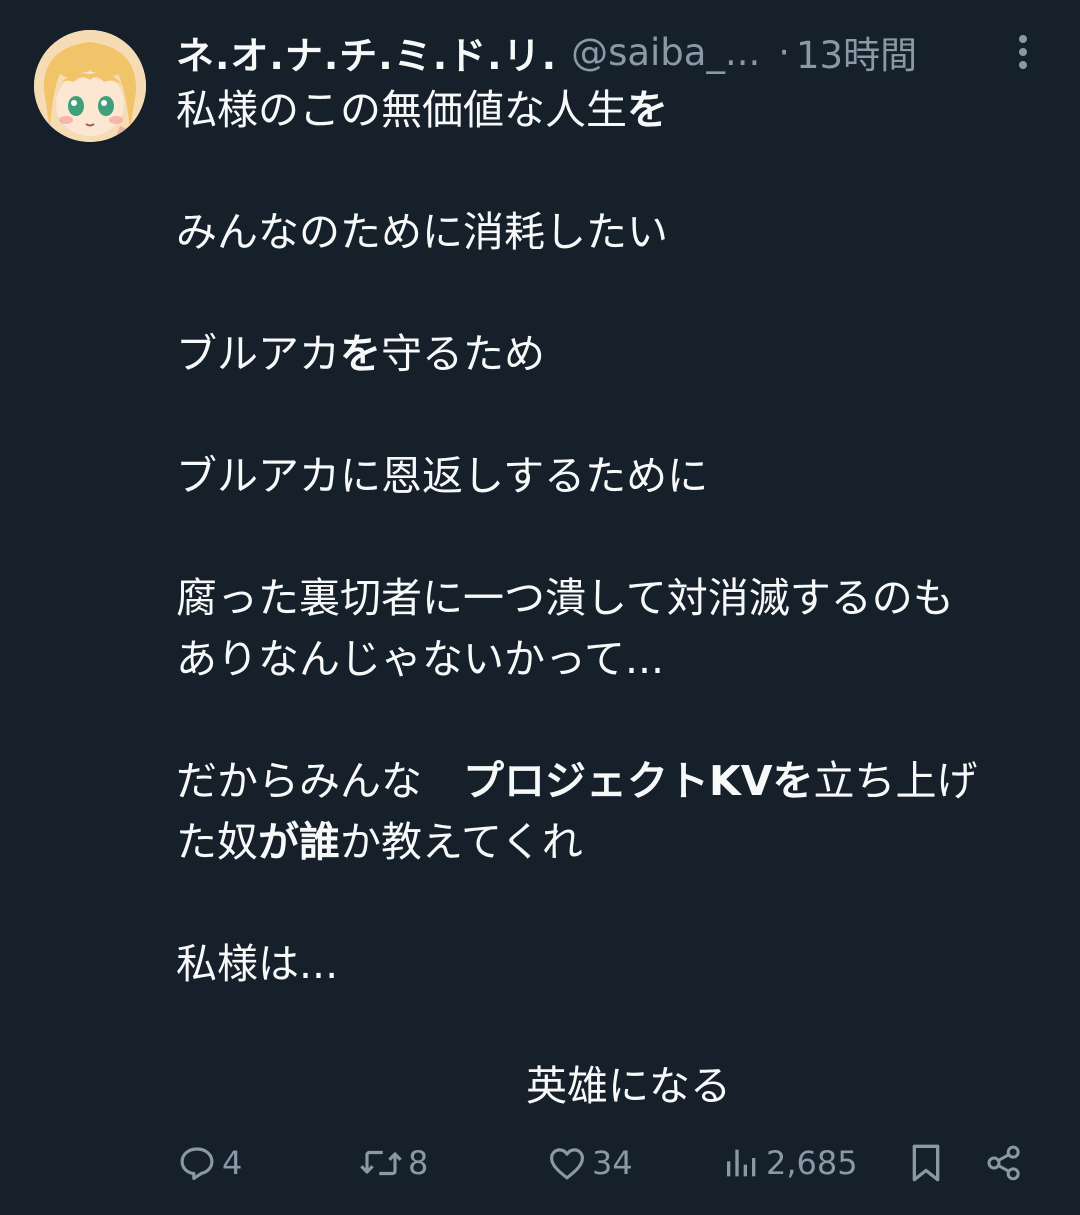 The image size is (1080, 1215). I want to click on avatar, so click(90, 86).